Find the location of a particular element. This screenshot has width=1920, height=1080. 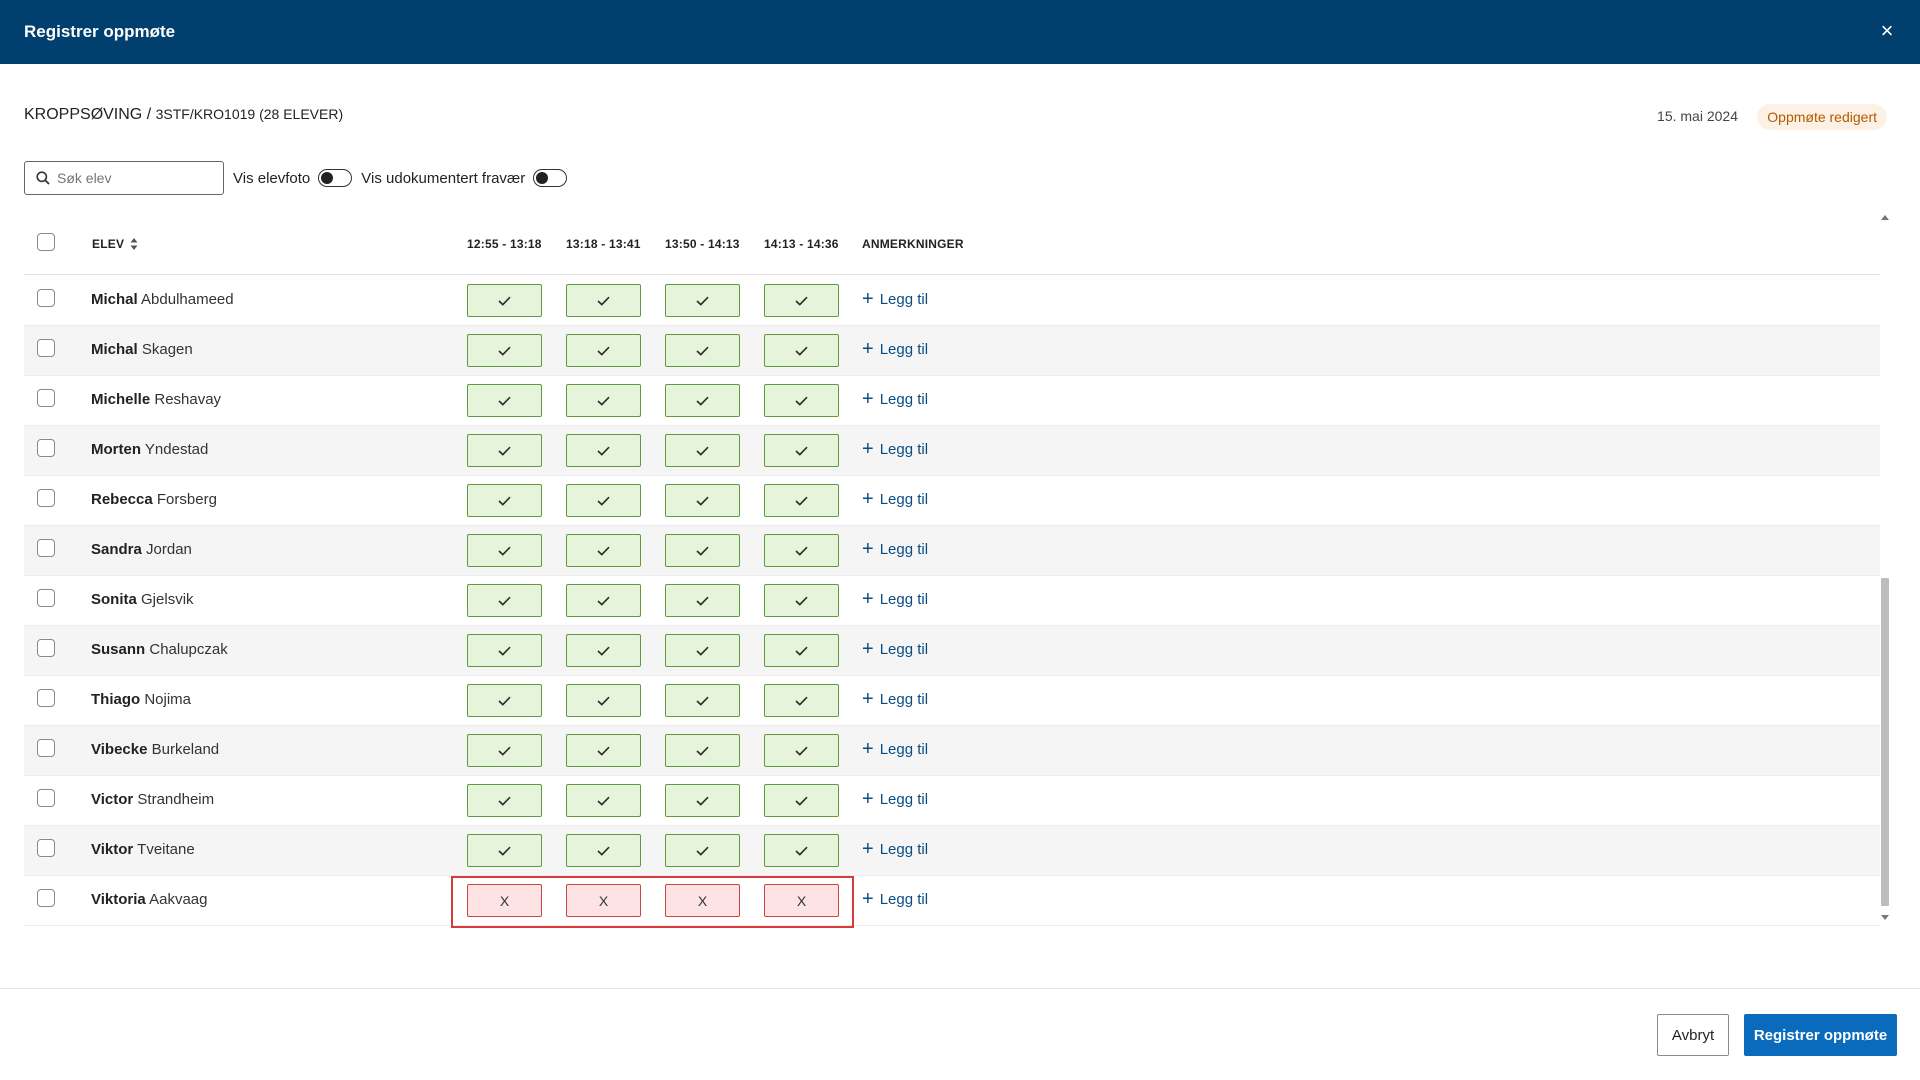

student-name: Victor Strandheim is located at coordinates (152, 799).